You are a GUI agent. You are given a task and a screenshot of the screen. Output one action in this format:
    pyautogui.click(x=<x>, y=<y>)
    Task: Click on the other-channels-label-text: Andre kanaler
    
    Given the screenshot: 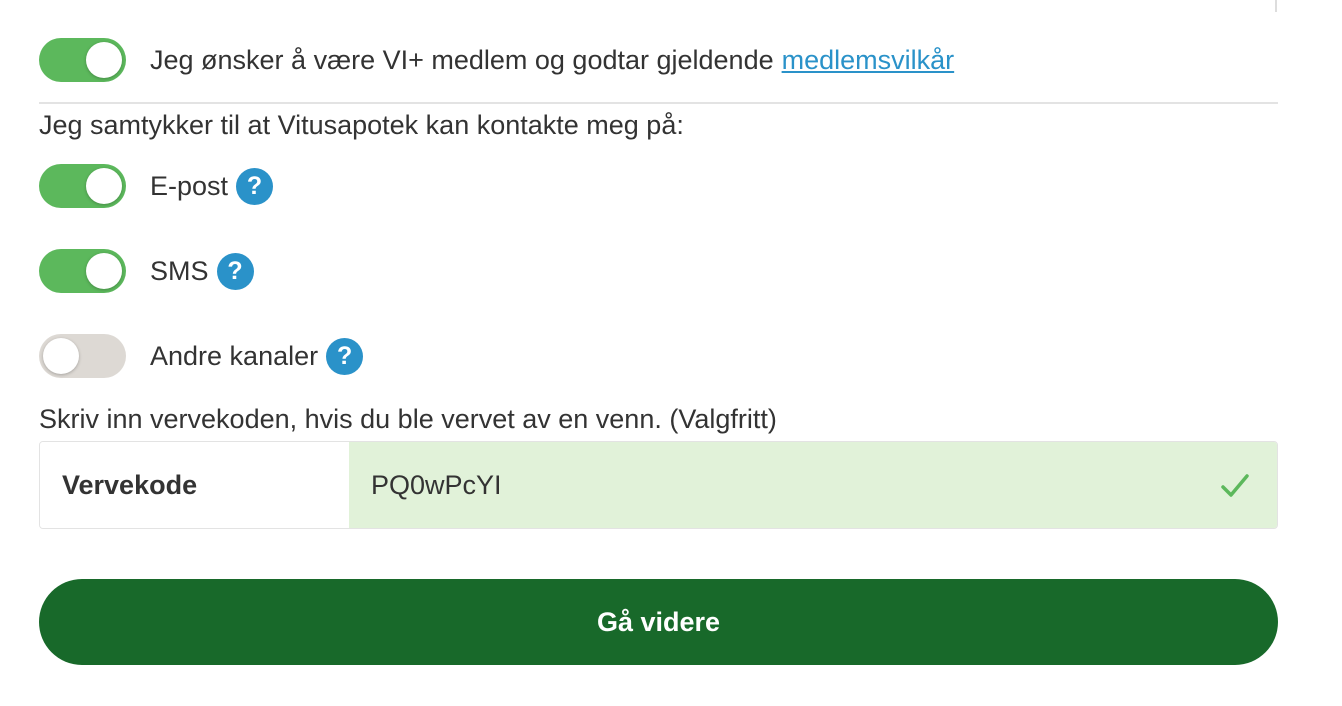 What is the action you would take?
    pyautogui.click(x=234, y=355)
    